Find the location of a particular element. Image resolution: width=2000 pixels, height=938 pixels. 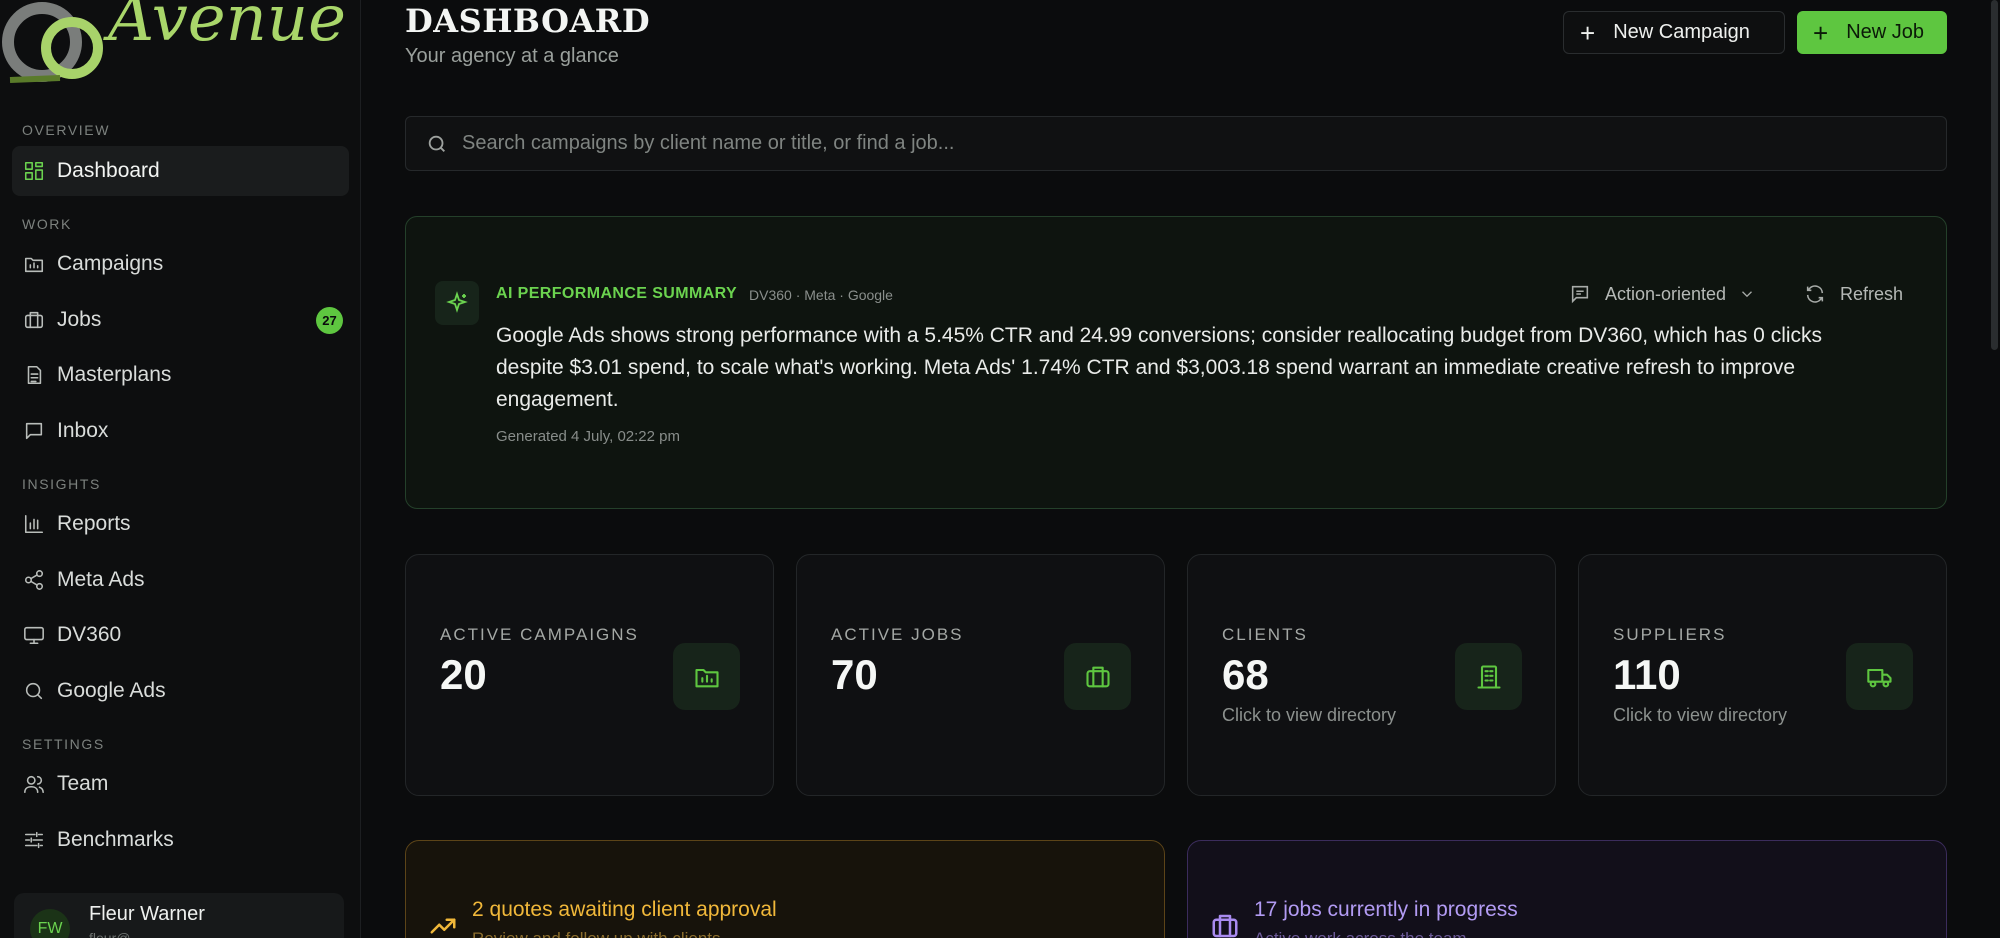

sidebar-item-google-ads: Google Ads is located at coordinates (180, 691).